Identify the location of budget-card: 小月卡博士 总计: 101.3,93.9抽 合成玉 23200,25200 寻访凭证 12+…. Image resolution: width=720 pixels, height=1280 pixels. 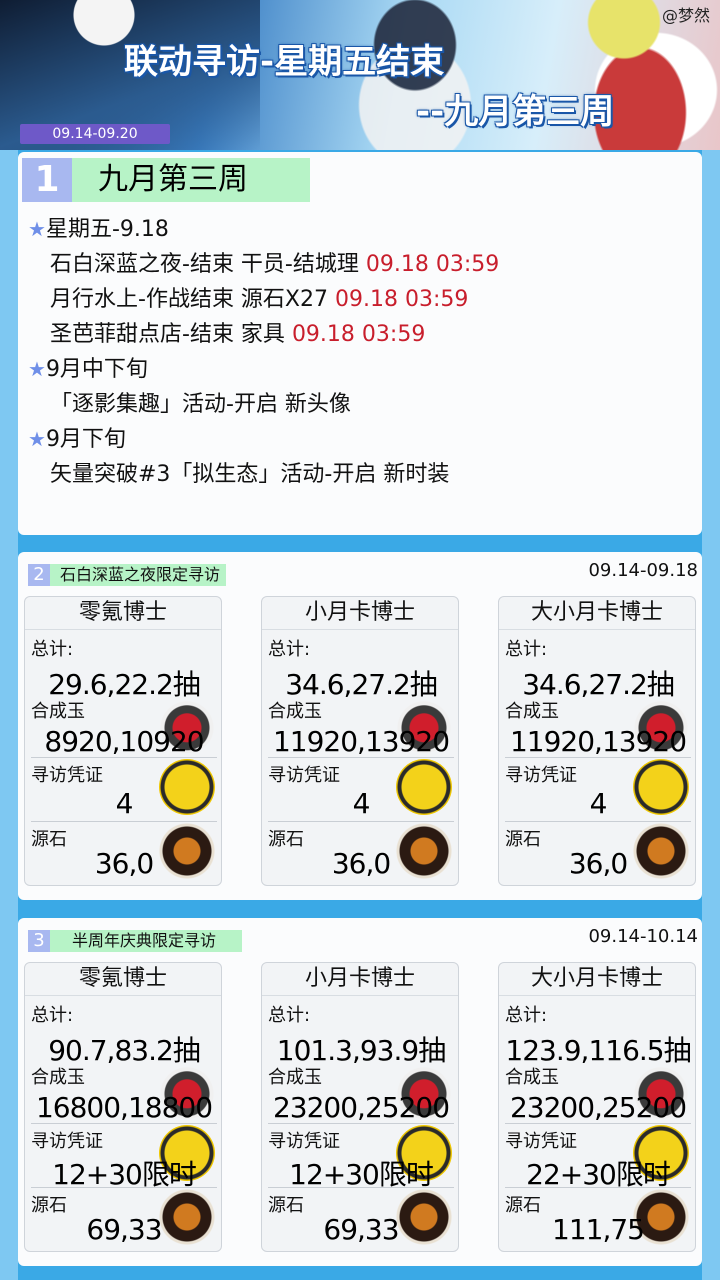
(360, 1107).